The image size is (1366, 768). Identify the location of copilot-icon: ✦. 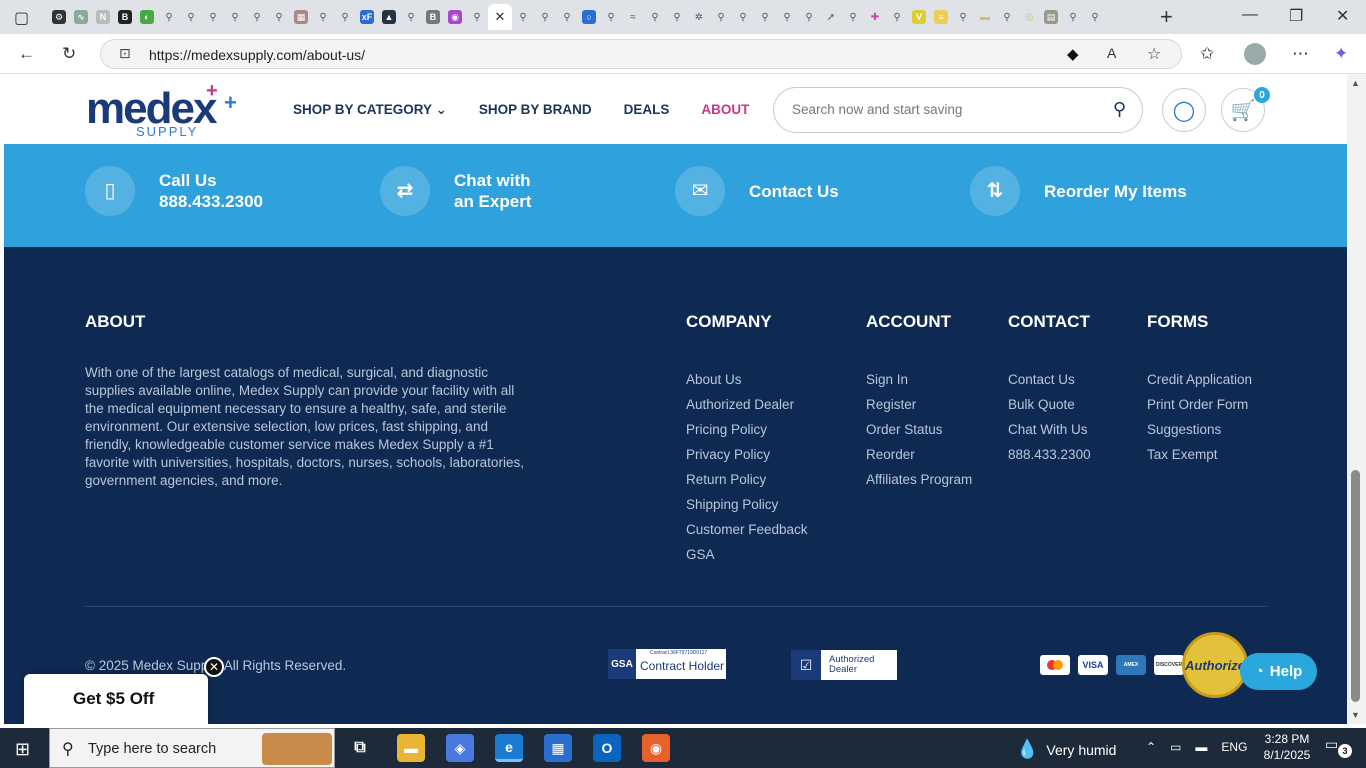
(1341, 54).